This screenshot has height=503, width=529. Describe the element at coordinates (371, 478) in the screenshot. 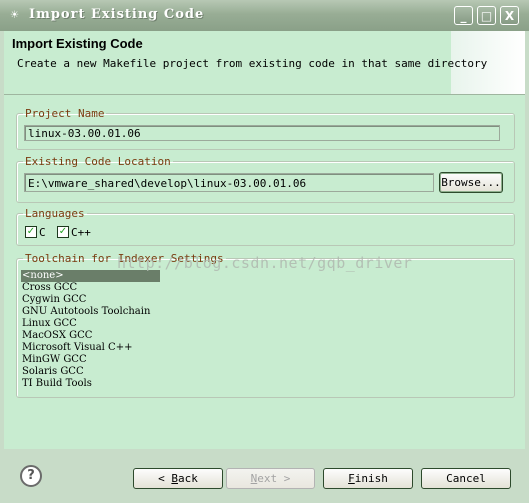

I see `finish-label: inish` at that location.